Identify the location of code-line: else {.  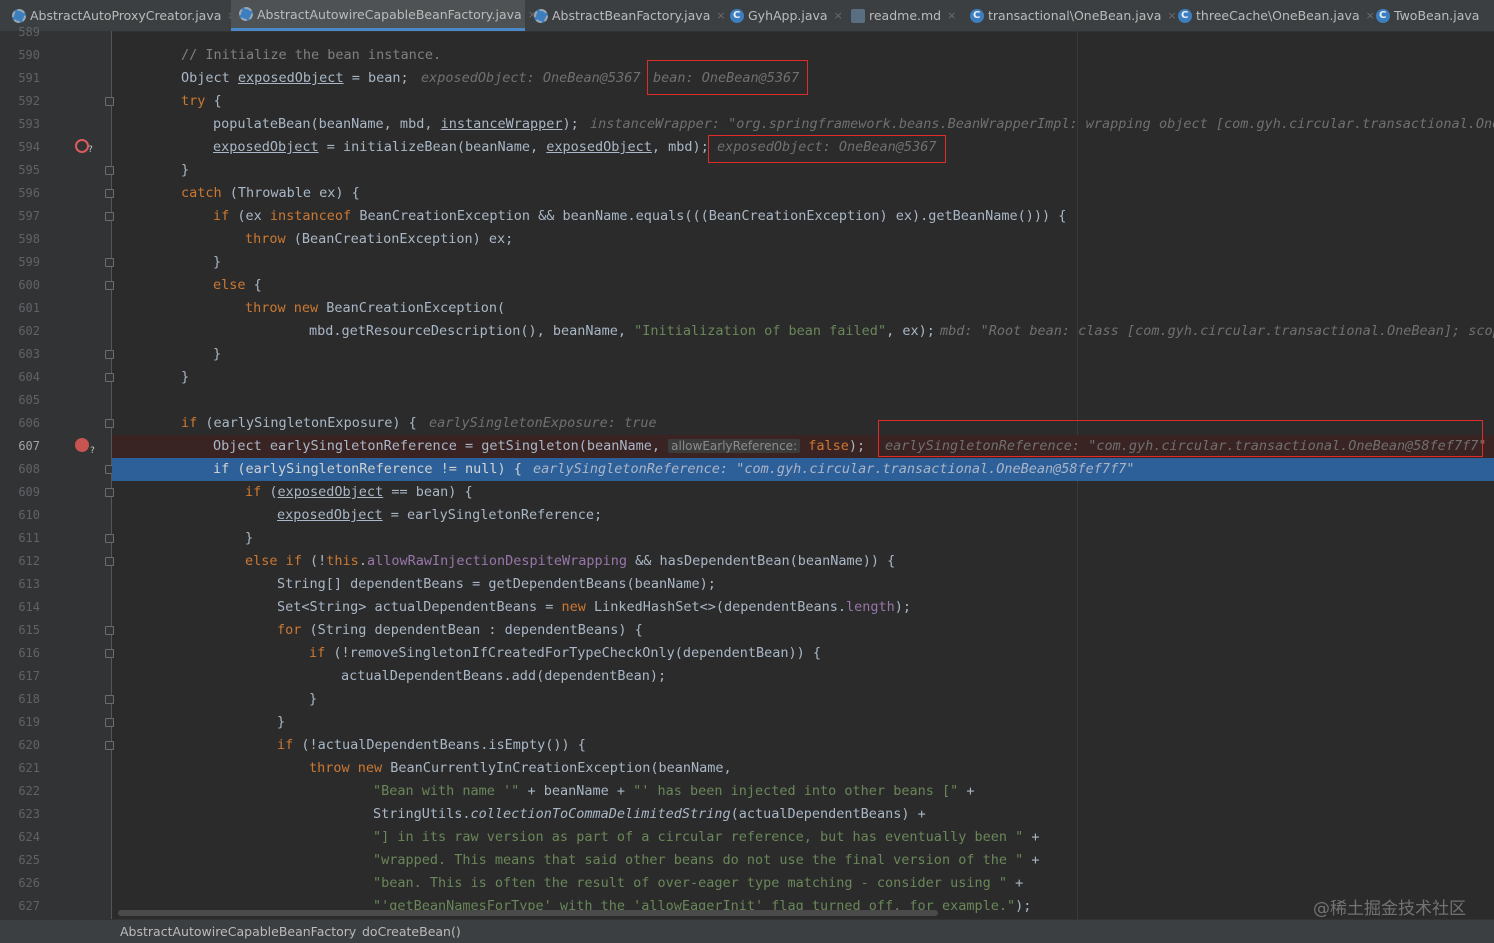
(803, 285).